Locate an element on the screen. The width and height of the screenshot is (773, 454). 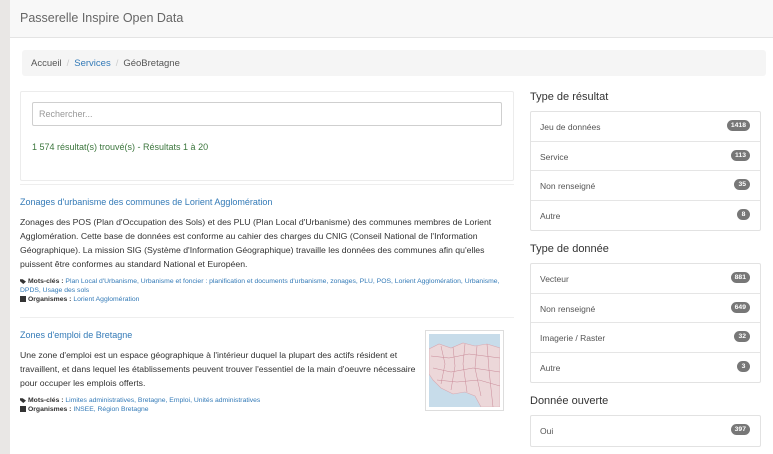
facet-item: Oui 397 is located at coordinates (645, 431).